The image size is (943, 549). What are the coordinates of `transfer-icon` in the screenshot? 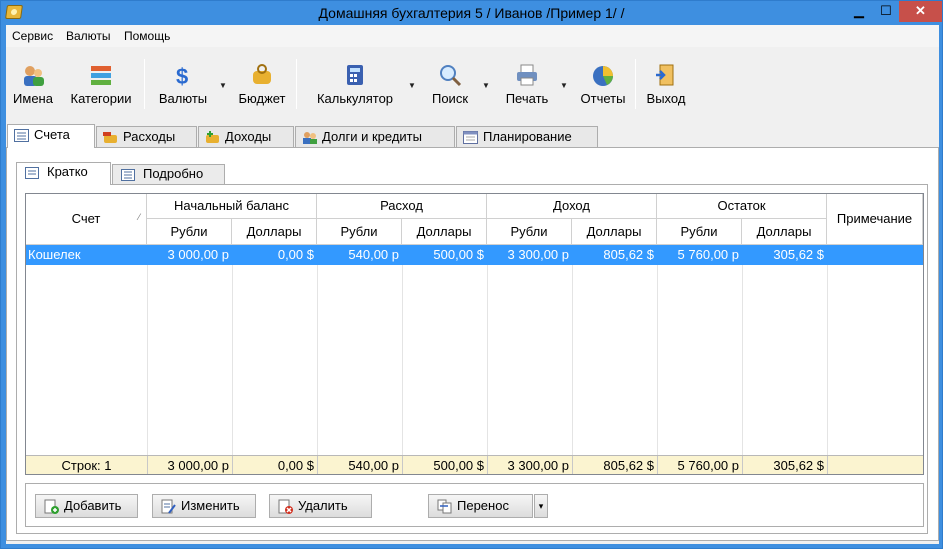 It's located at (444, 506).